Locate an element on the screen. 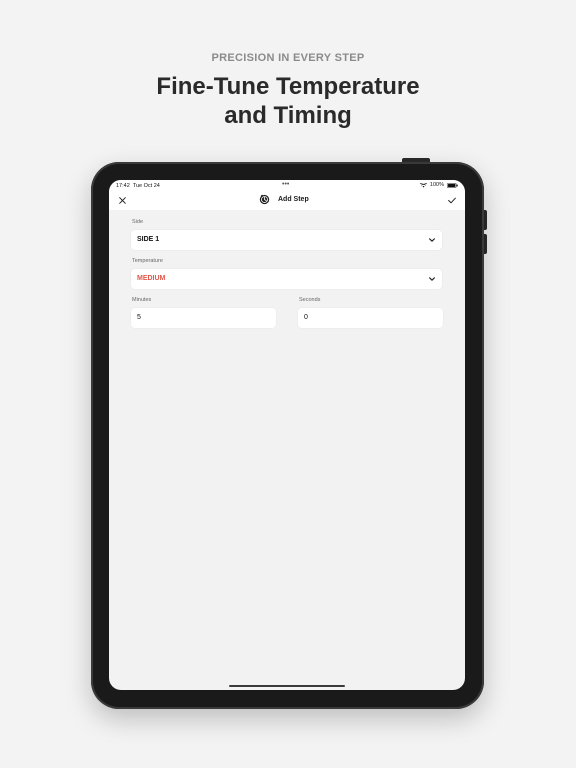  minutes-label: Minutes is located at coordinates (142, 300).